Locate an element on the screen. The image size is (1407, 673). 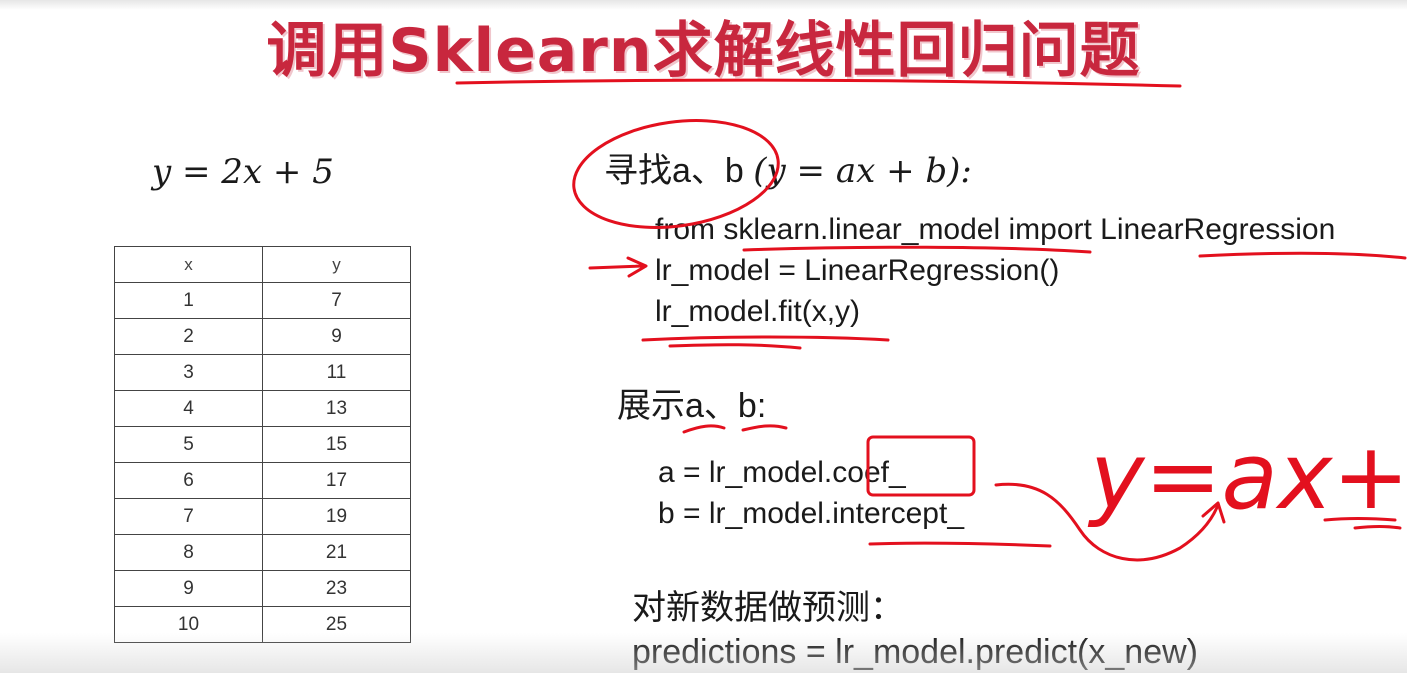
table-header-row: x y is located at coordinates (262, 264).